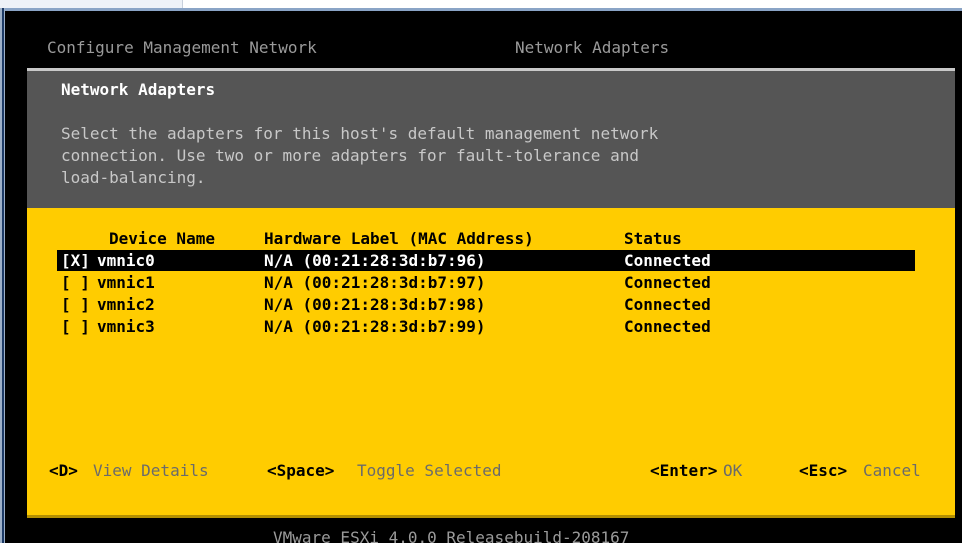  What do you see at coordinates (133, 177) in the screenshot?
I see `dialog-description-line: load-balancing.` at bounding box center [133, 177].